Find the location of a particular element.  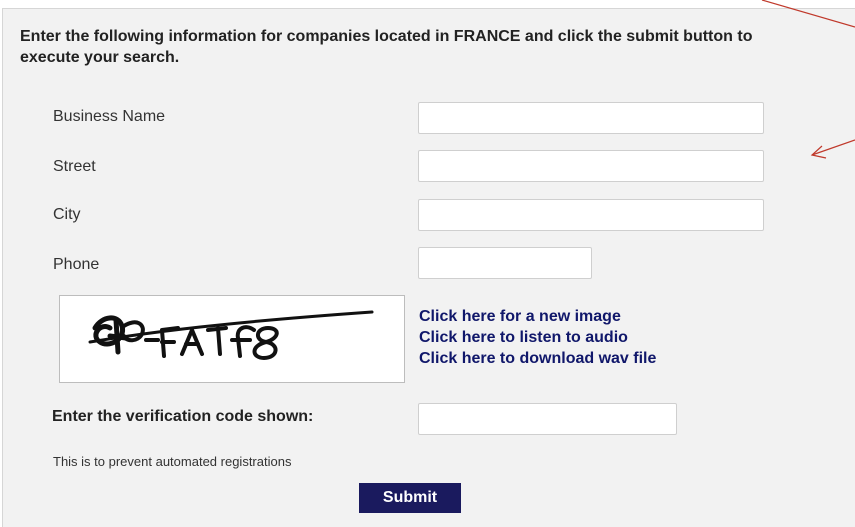

listen-audio-link: Click here to listen to audio is located at coordinates (537, 337).